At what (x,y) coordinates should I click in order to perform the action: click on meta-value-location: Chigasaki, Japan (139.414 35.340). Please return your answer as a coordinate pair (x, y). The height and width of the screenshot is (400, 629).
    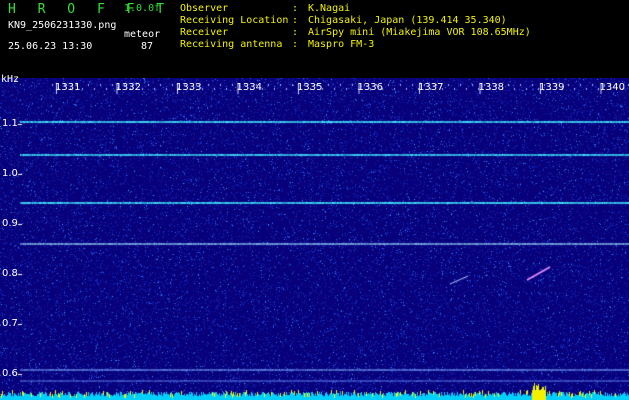
    Looking at the image, I should click on (407, 20).